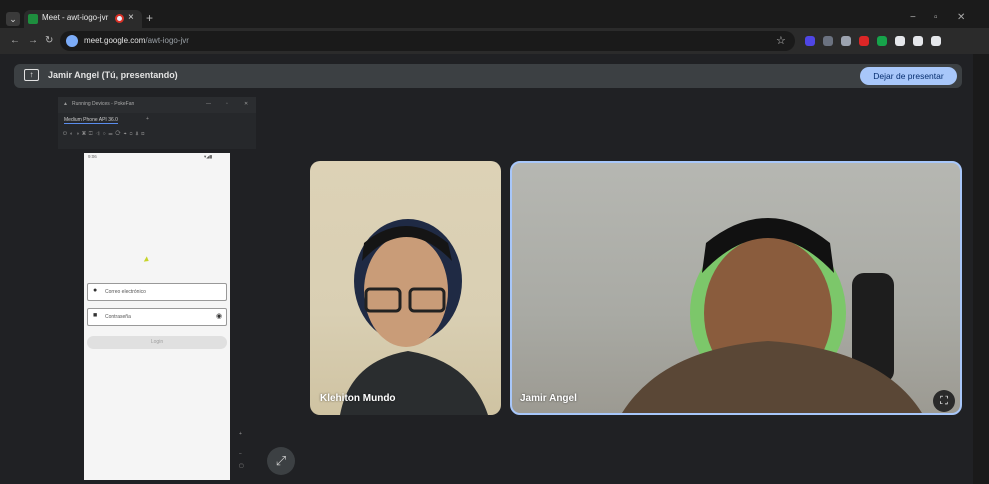 This screenshot has width=989, height=484. What do you see at coordinates (246, 104) in the screenshot?
I see `close-icon: ✕` at bounding box center [246, 104].